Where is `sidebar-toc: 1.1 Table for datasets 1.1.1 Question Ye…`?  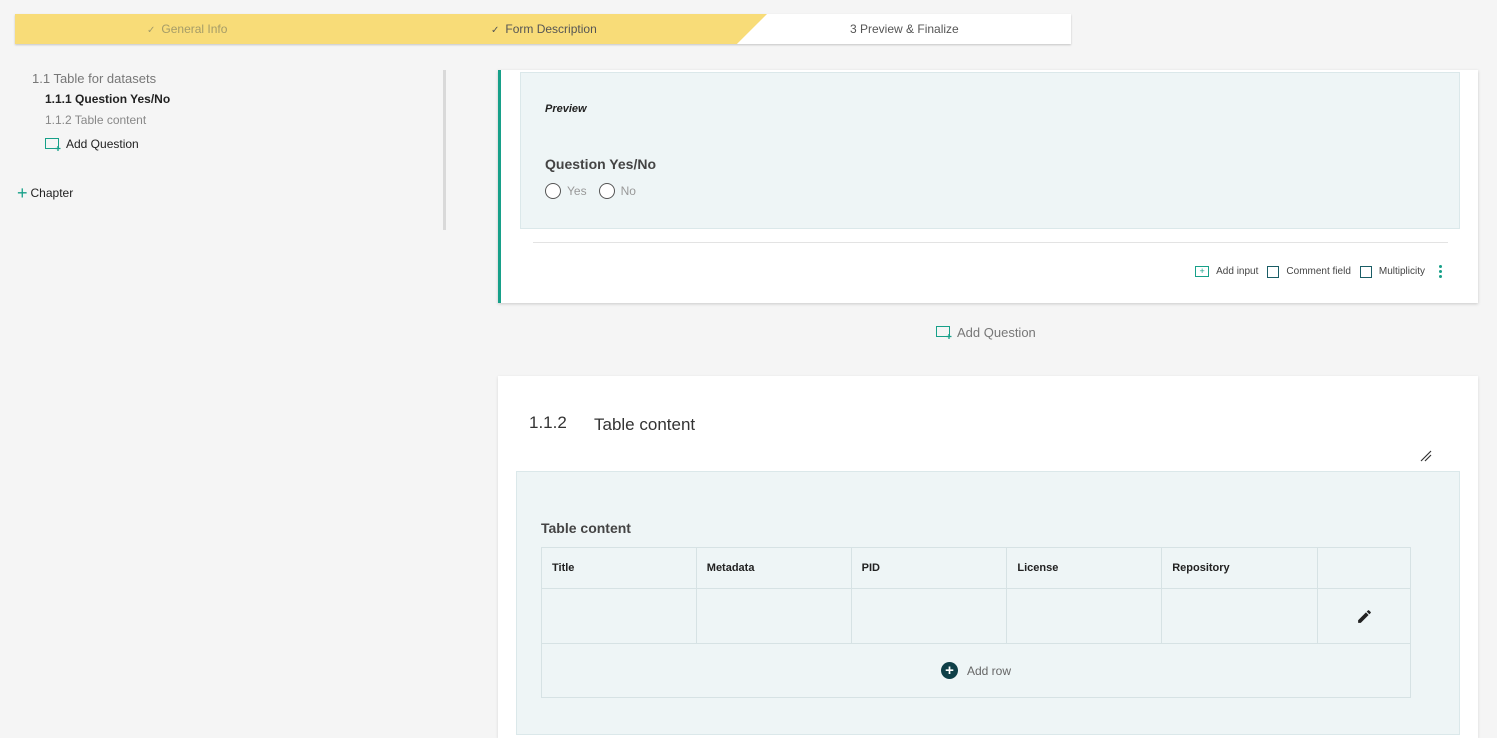
sidebar-toc: 1.1 Table for datasets 1.1.1 Question Ye… is located at coordinates (224, 150).